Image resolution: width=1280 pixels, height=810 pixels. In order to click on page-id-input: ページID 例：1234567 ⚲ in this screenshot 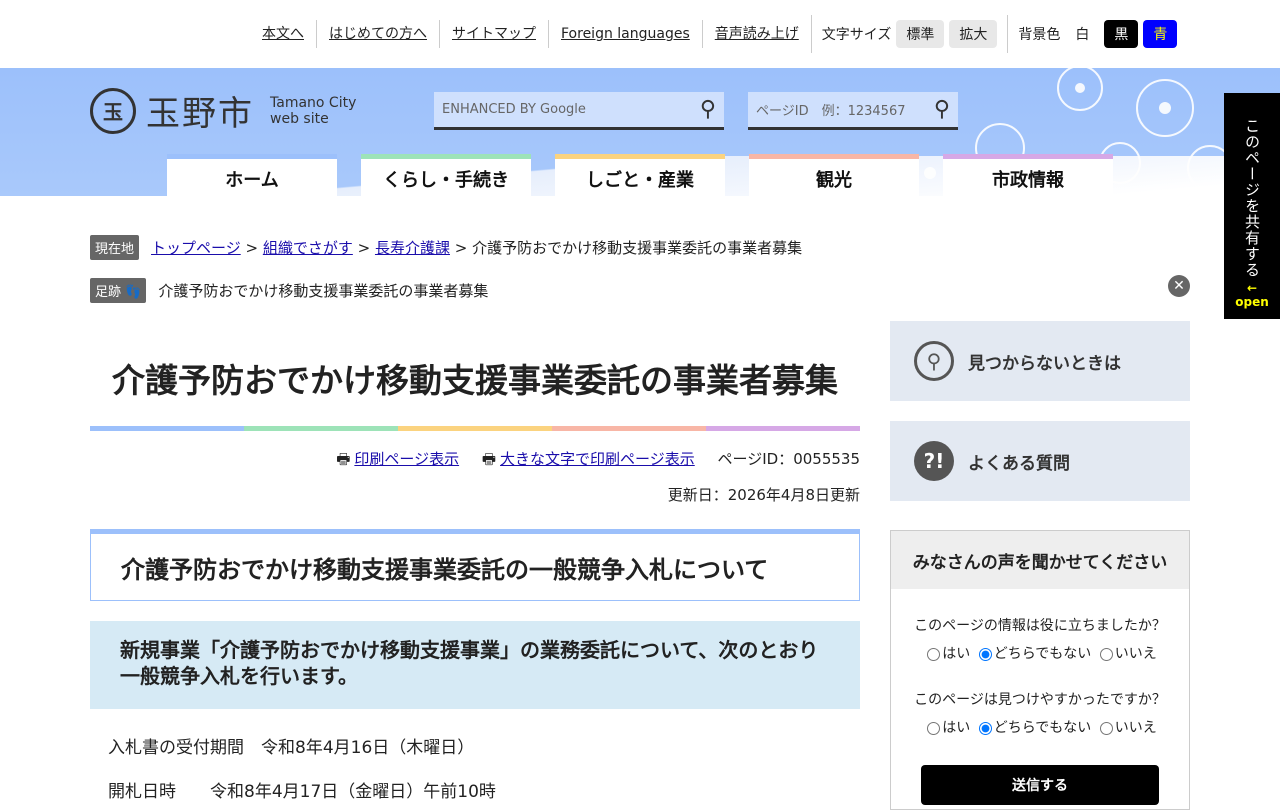, I will do `click(853, 111)`.